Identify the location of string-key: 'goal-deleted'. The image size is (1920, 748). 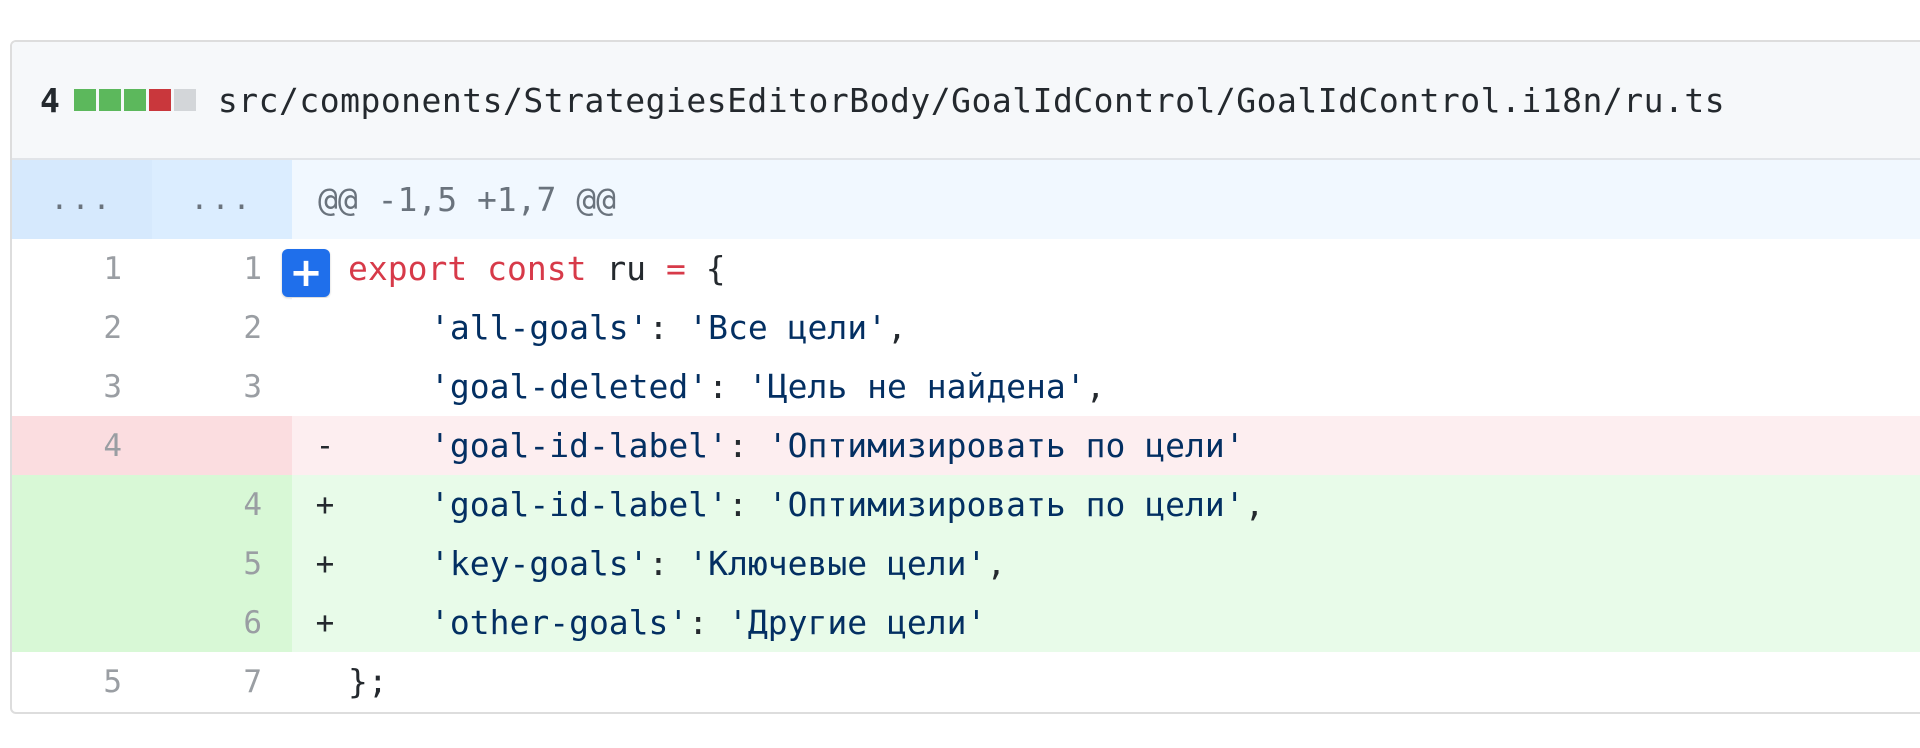
(569, 386).